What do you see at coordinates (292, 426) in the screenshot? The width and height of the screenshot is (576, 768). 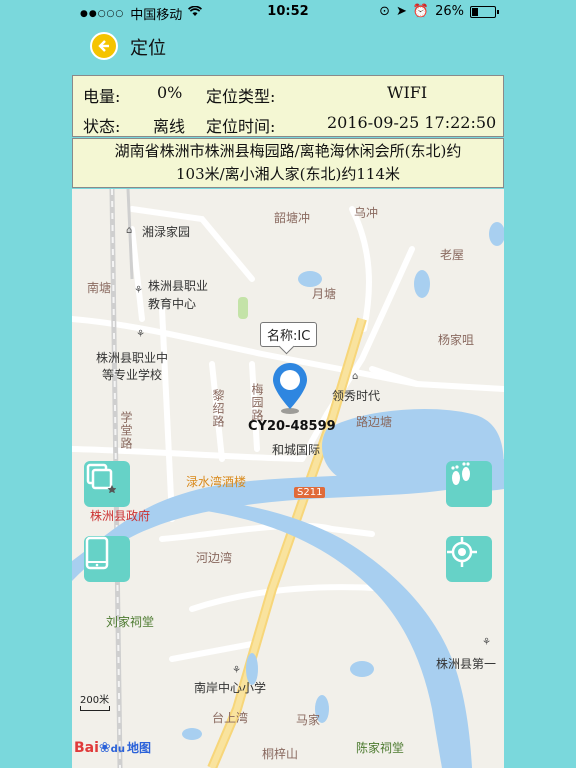 I see `device-id-label: CY20-48599` at bounding box center [292, 426].